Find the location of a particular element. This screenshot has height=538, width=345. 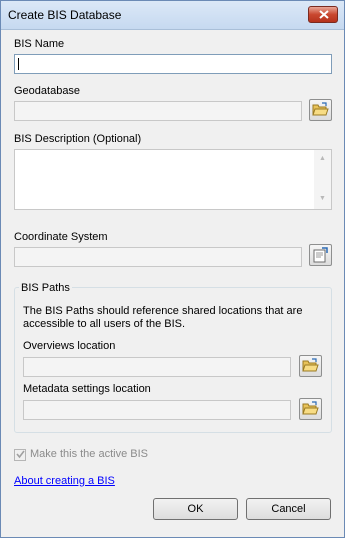

metadata-field is located at coordinates (157, 410).